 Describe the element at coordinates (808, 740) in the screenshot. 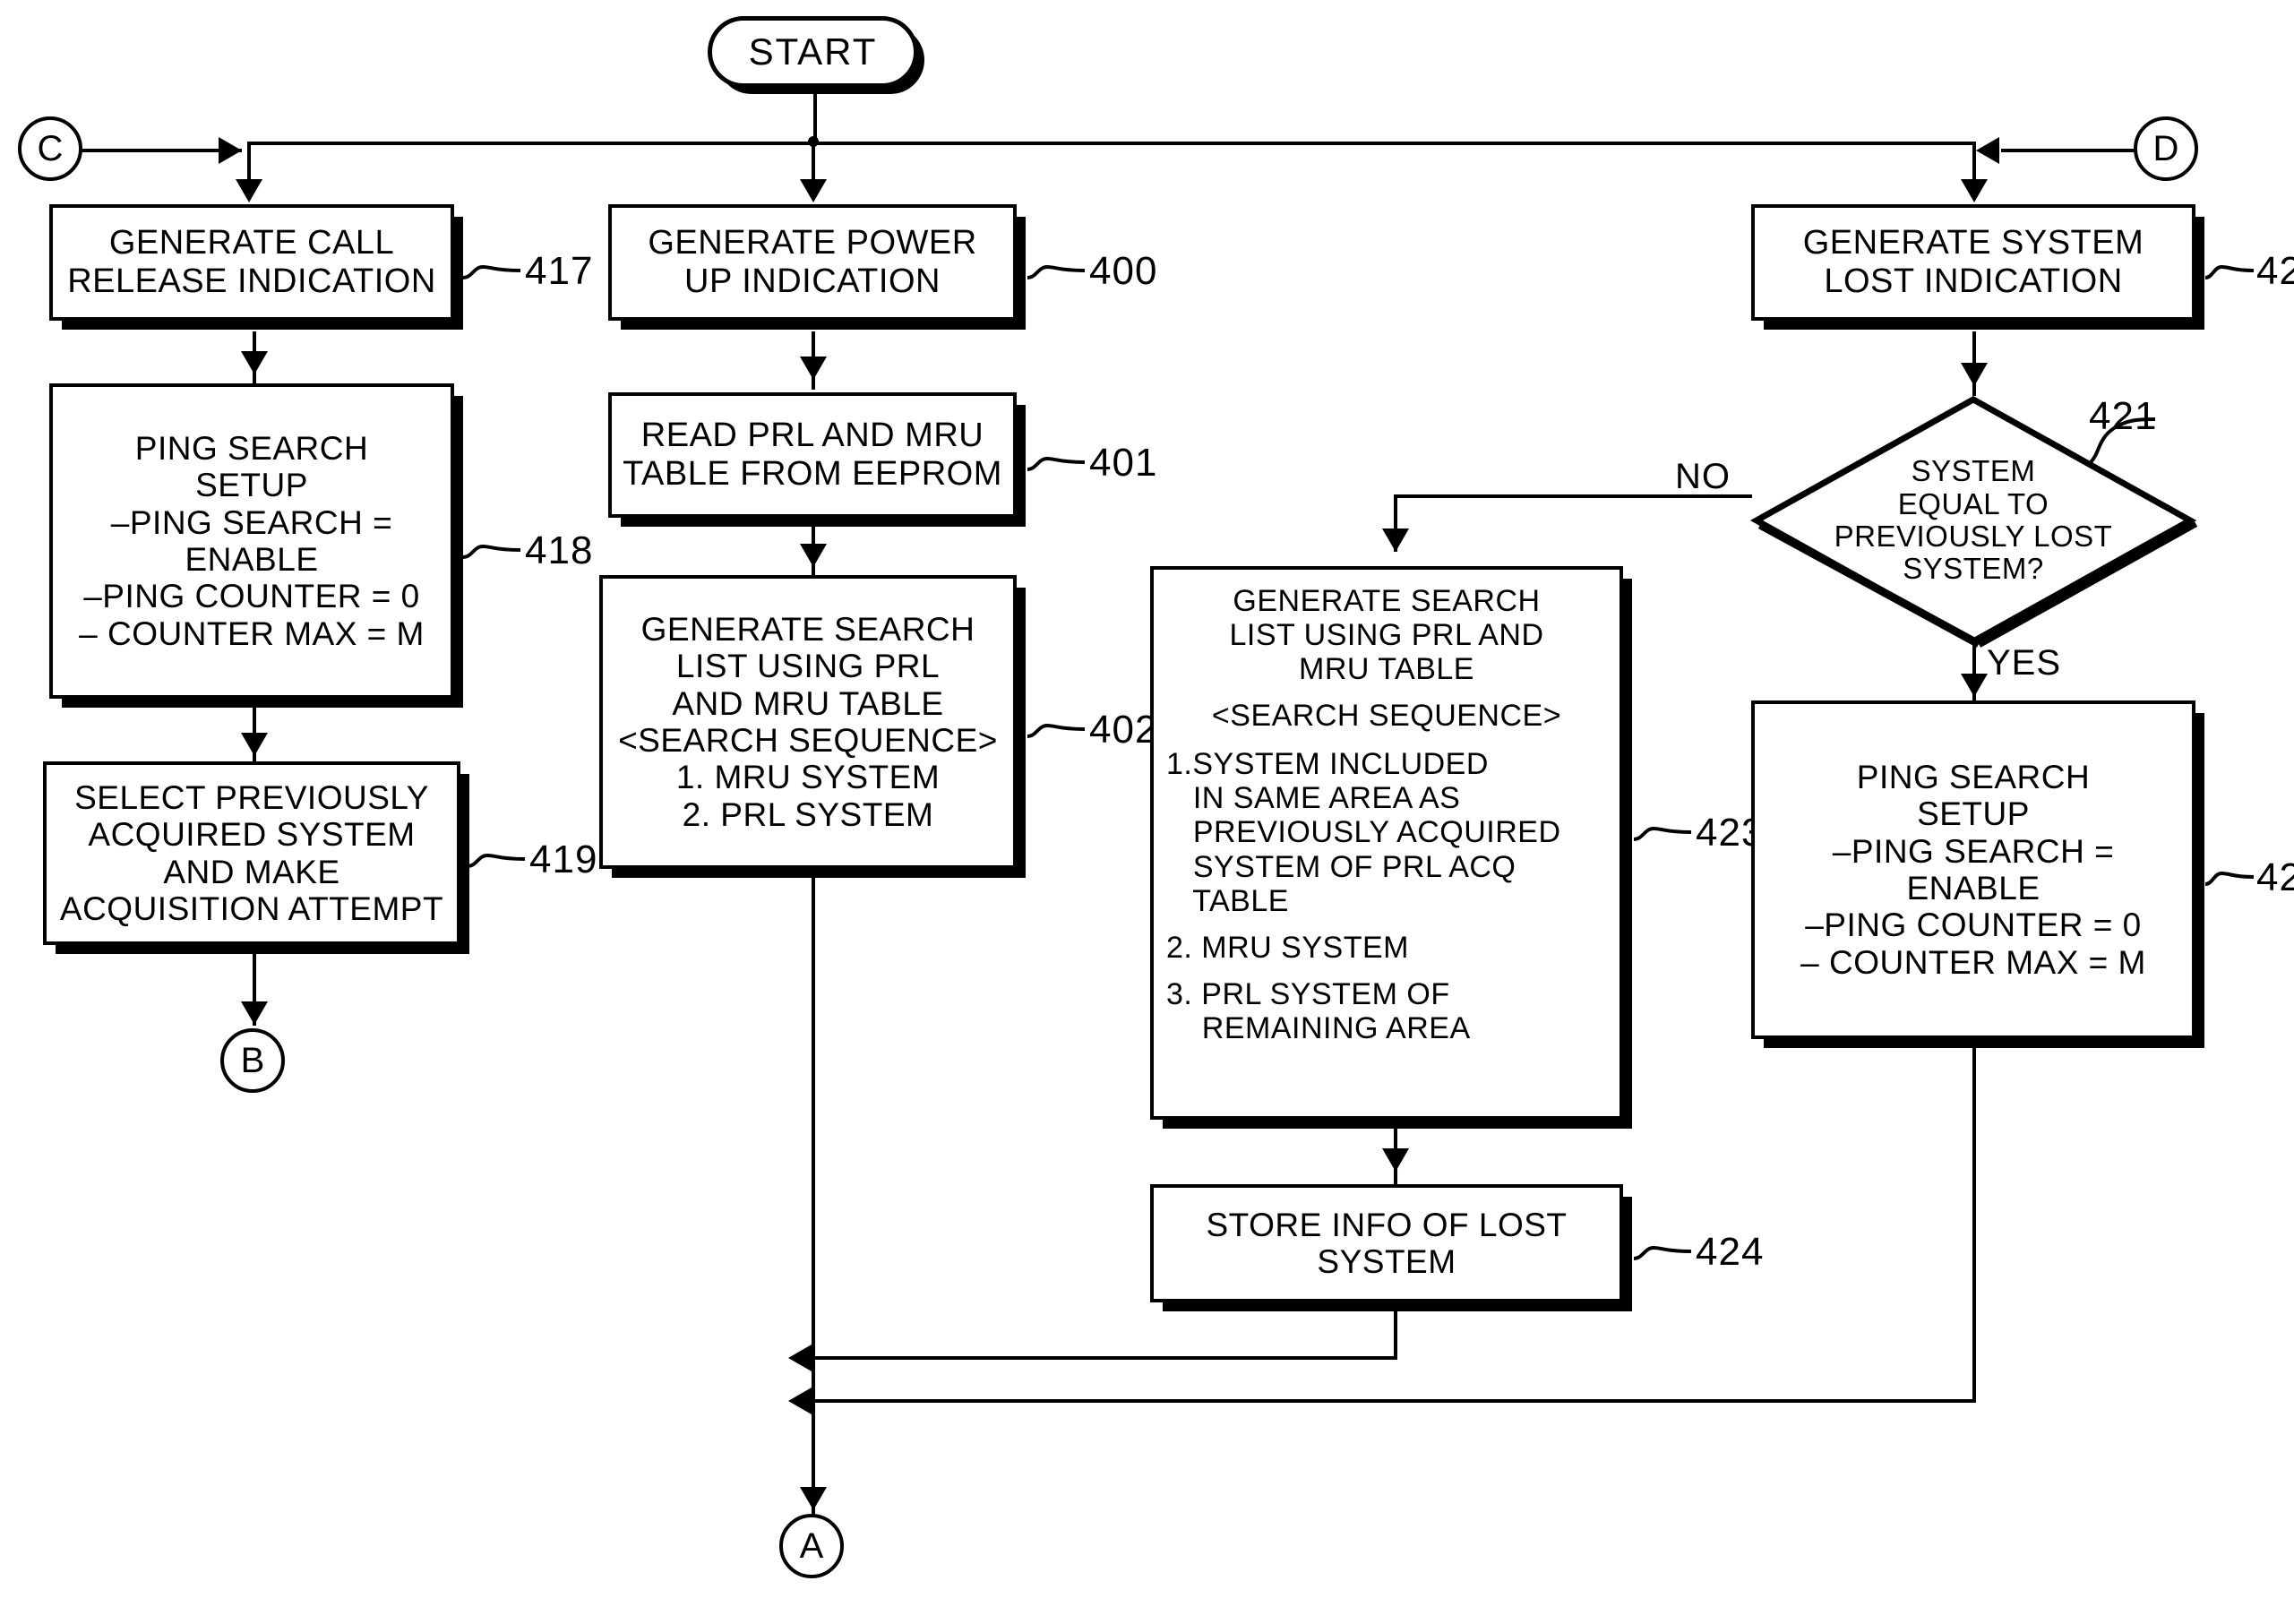

I see `node-402-line-4: <SEARCH SEQUENCE>` at that location.